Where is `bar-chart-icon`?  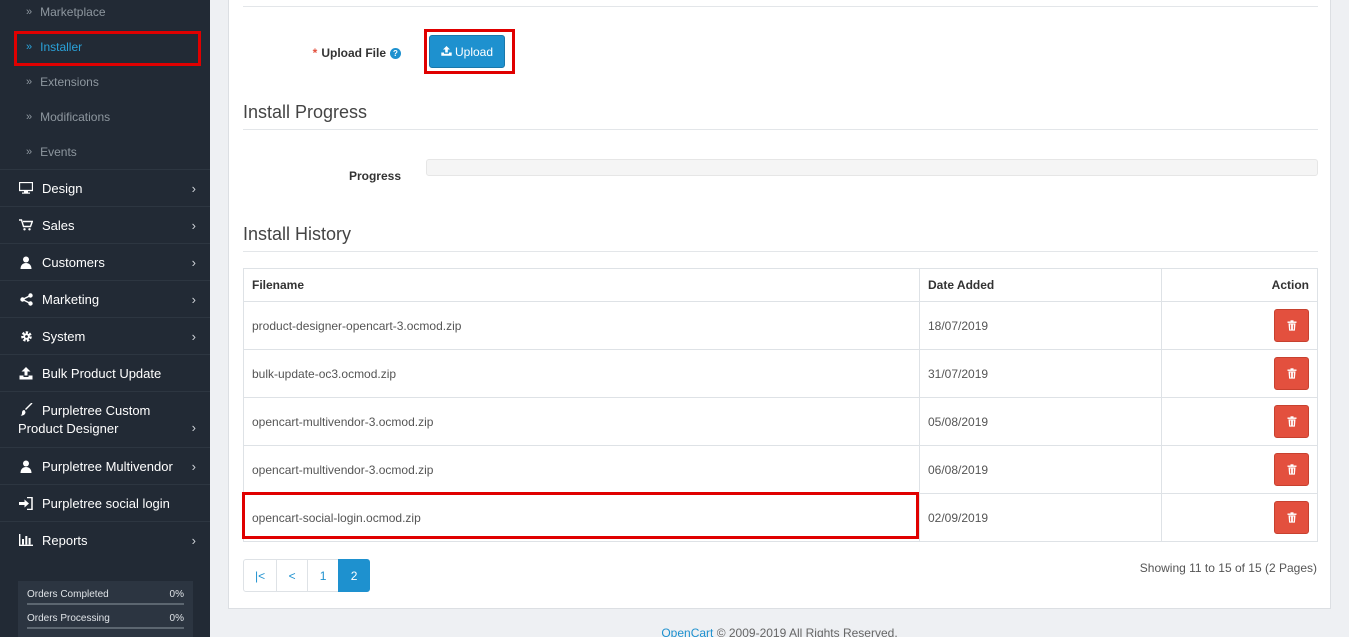 bar-chart-icon is located at coordinates (26, 540).